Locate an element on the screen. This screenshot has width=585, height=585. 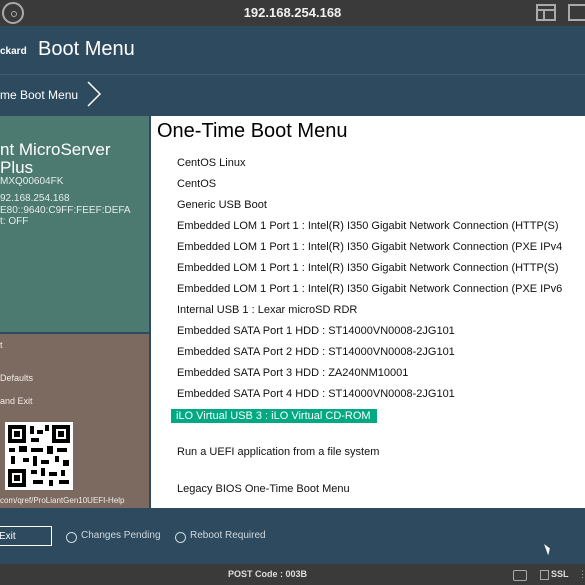
boot-option-ilo-virtual-cdrom: iLO Virtual USB 3 : iLO Virtual CD-ROM is located at coordinates (274, 416).